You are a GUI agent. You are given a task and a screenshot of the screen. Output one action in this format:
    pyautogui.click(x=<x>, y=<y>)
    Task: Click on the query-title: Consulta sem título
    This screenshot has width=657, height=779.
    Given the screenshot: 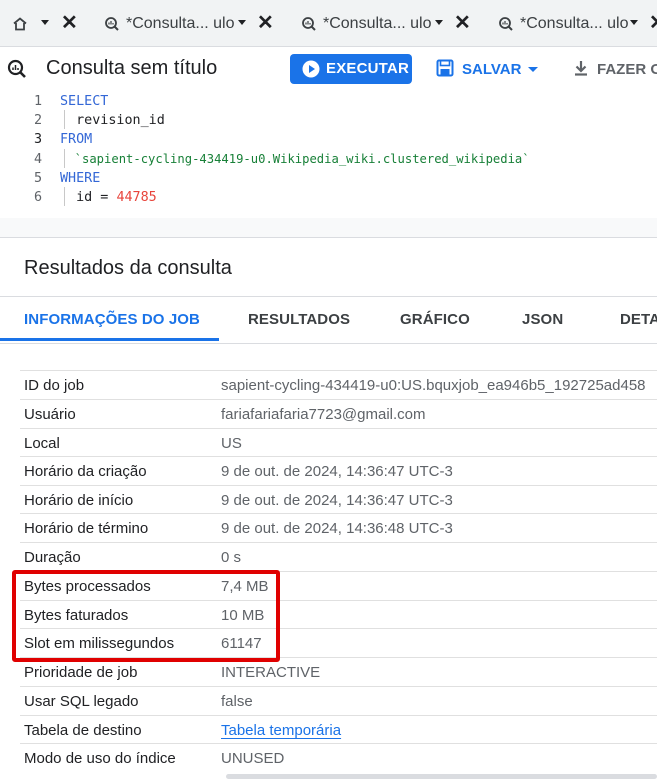 What is the action you would take?
    pyautogui.click(x=131, y=68)
    